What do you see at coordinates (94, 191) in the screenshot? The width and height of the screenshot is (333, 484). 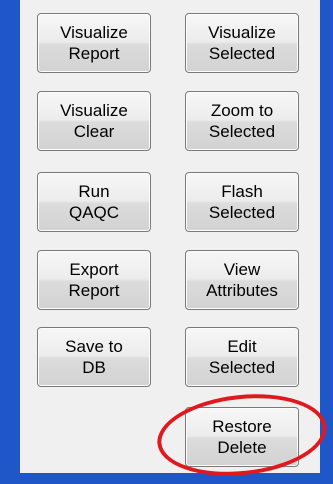 I see `button-label-line1: Run` at bounding box center [94, 191].